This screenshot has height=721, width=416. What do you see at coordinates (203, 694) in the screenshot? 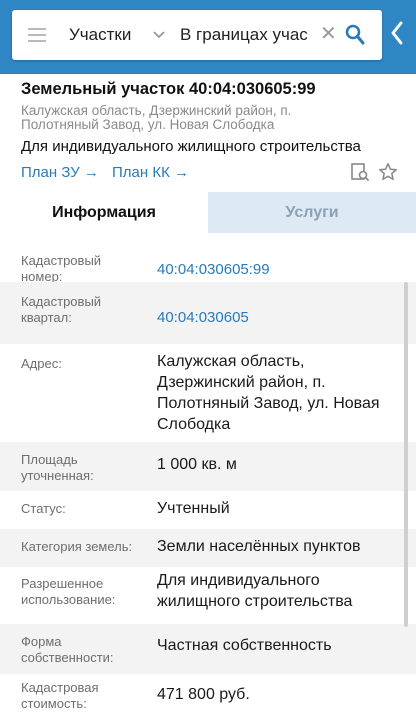
I see `detail-value: 471 800 руб.` at bounding box center [203, 694].